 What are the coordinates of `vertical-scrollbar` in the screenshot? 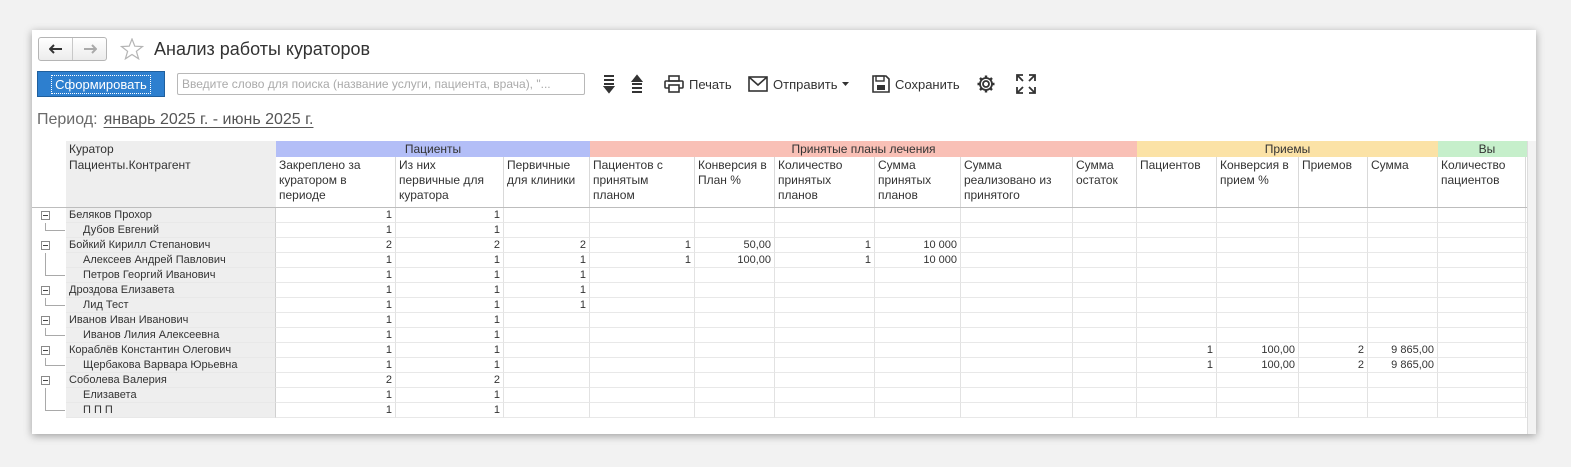 It's located at (1531, 287).